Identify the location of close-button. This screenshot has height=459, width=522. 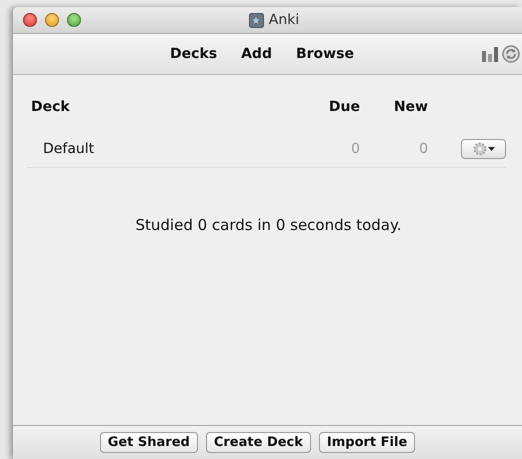
(30, 20).